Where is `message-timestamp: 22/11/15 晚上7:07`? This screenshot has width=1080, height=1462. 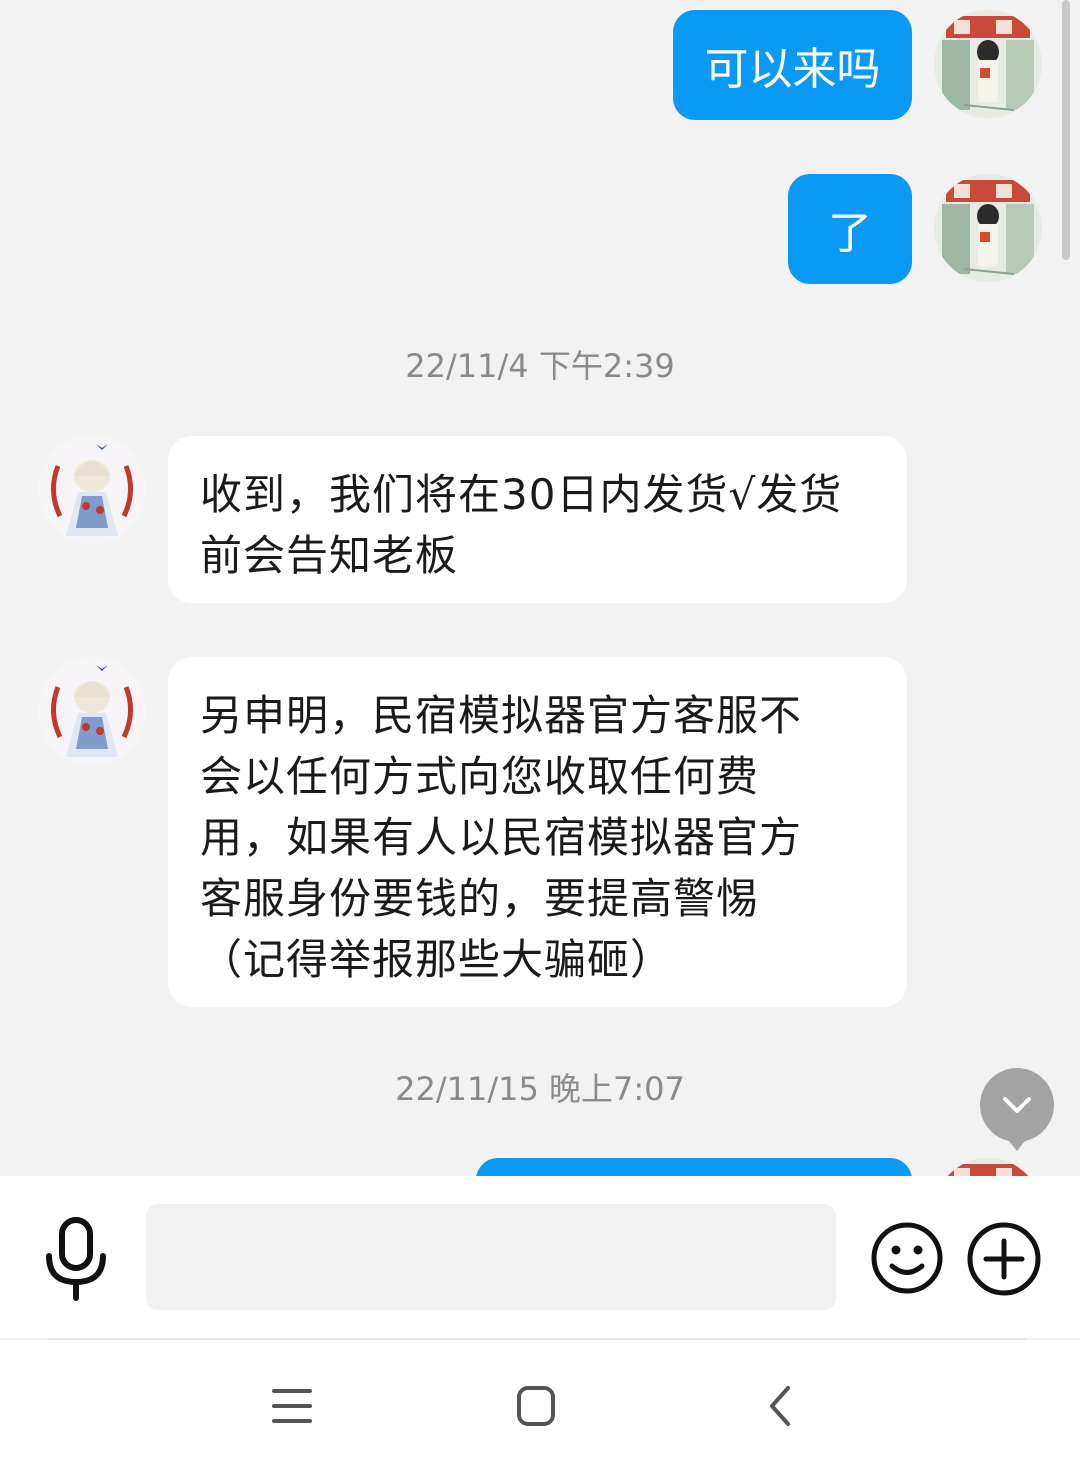
message-timestamp: 22/11/15 晚上7:07 is located at coordinates (540, 1089).